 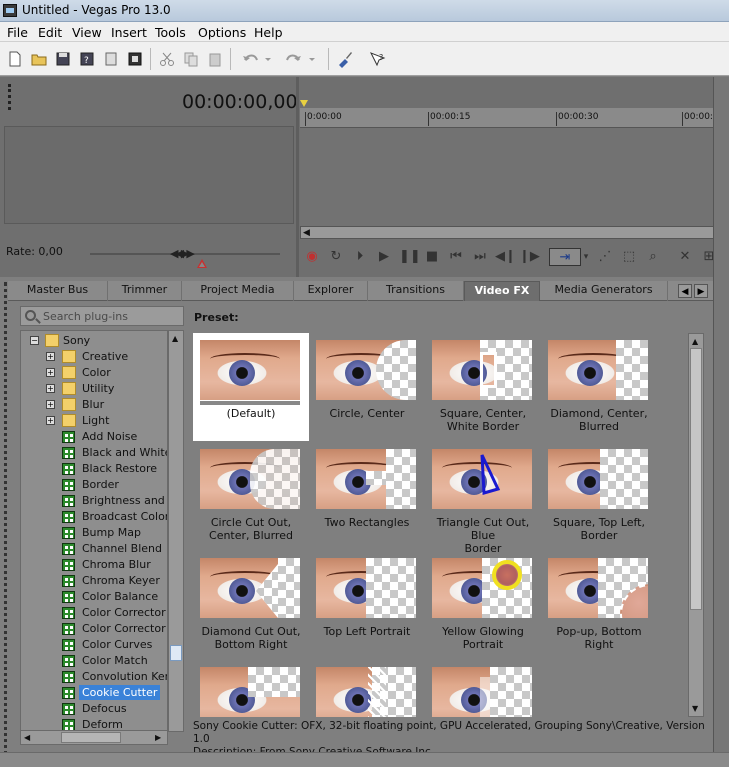 What do you see at coordinates (149, 175) in the screenshot?
I see `track-list-area` at bounding box center [149, 175].